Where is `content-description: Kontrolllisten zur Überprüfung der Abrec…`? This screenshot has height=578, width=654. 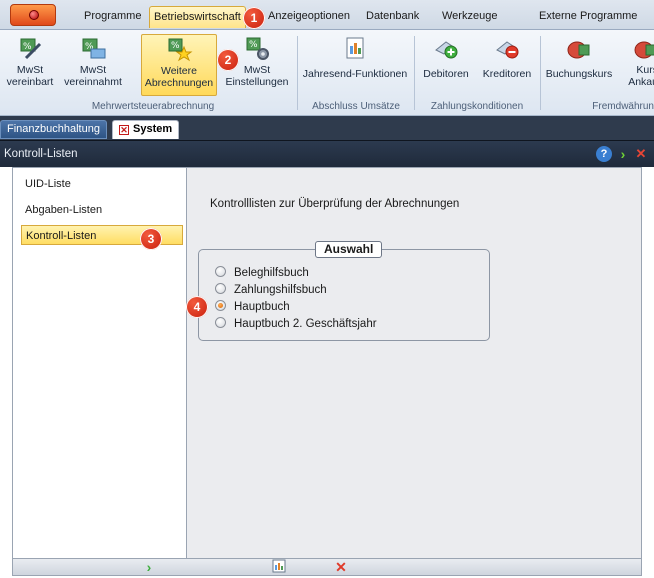 content-description: Kontrolllisten zur Überprüfung der Abrec… is located at coordinates (335, 204).